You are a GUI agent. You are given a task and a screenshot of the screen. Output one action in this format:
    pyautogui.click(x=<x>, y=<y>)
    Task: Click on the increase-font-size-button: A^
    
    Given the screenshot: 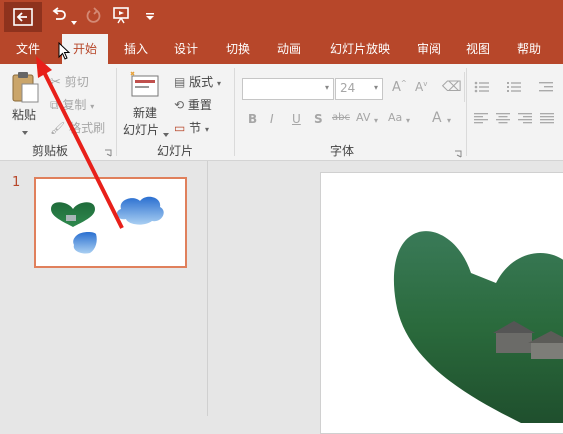 What is the action you would take?
    pyautogui.click(x=399, y=87)
    